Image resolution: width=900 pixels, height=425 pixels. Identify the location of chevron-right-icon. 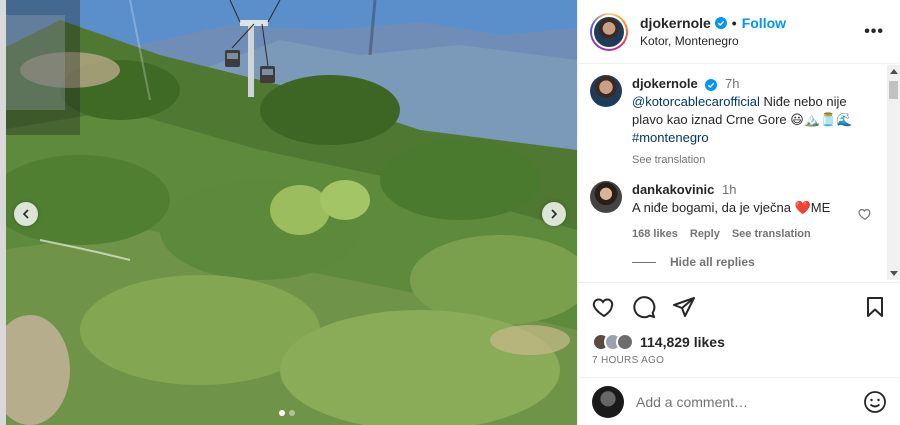
(554, 214).